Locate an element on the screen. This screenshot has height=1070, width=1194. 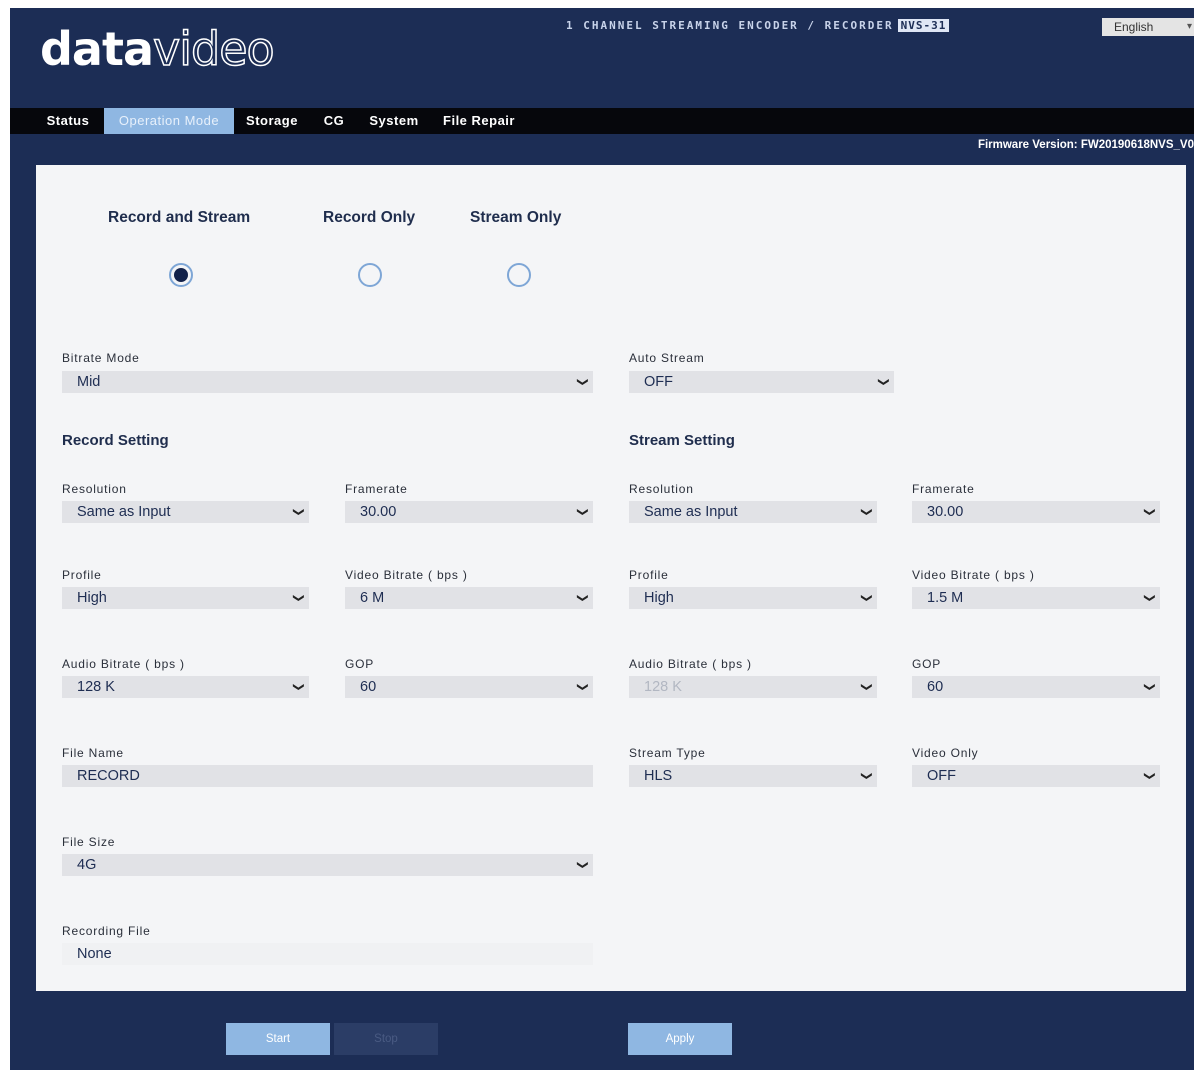
stream-gop-select: 60 ❯ is located at coordinates (1036, 687).